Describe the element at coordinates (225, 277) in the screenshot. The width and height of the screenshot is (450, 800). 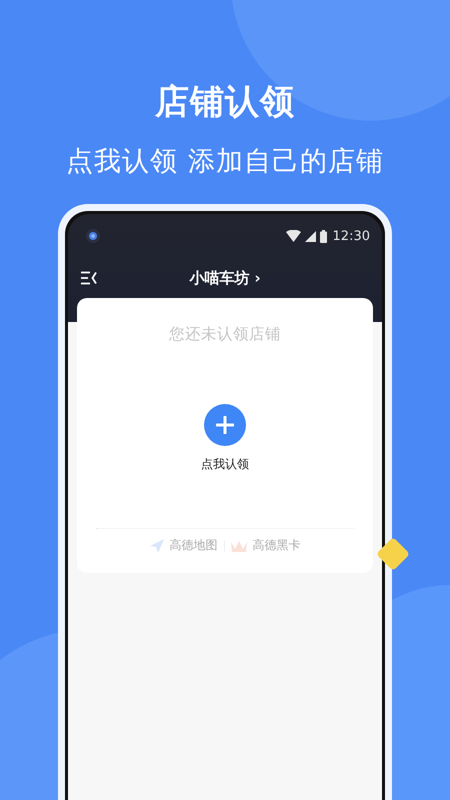
I see `store-title: 小喵车坊 ›` at that location.